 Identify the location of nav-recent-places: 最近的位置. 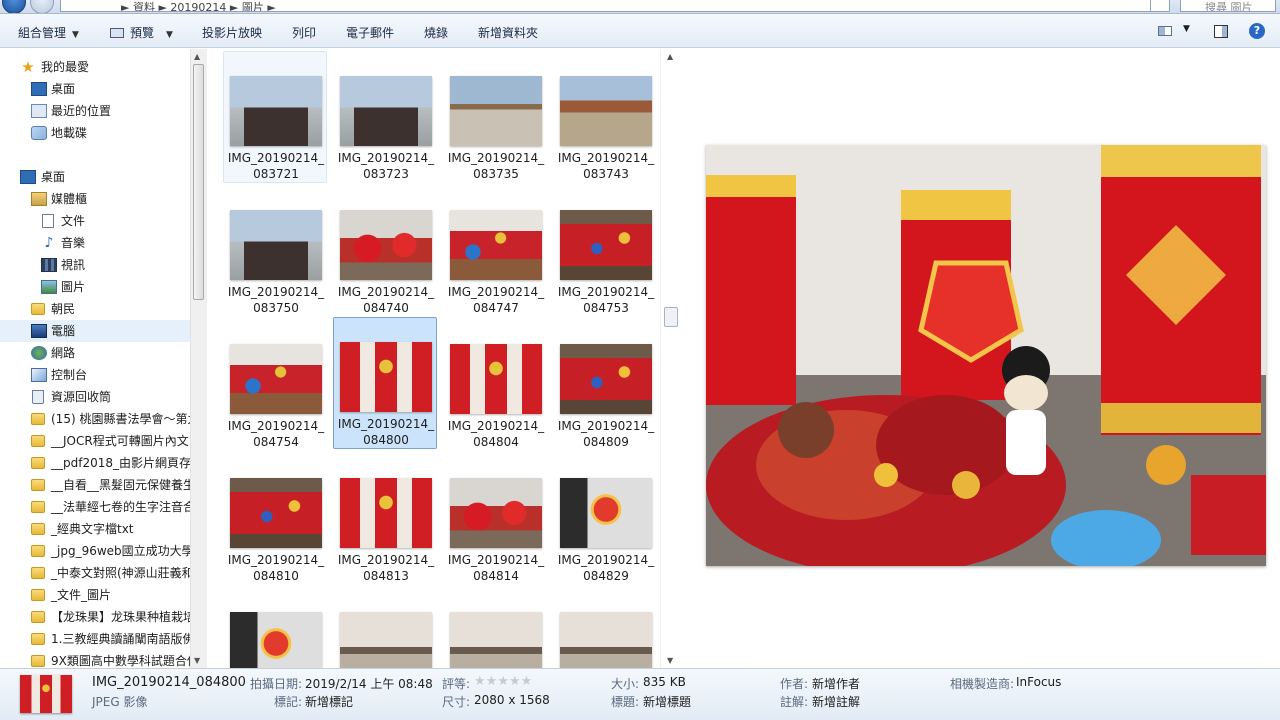
(95, 111).